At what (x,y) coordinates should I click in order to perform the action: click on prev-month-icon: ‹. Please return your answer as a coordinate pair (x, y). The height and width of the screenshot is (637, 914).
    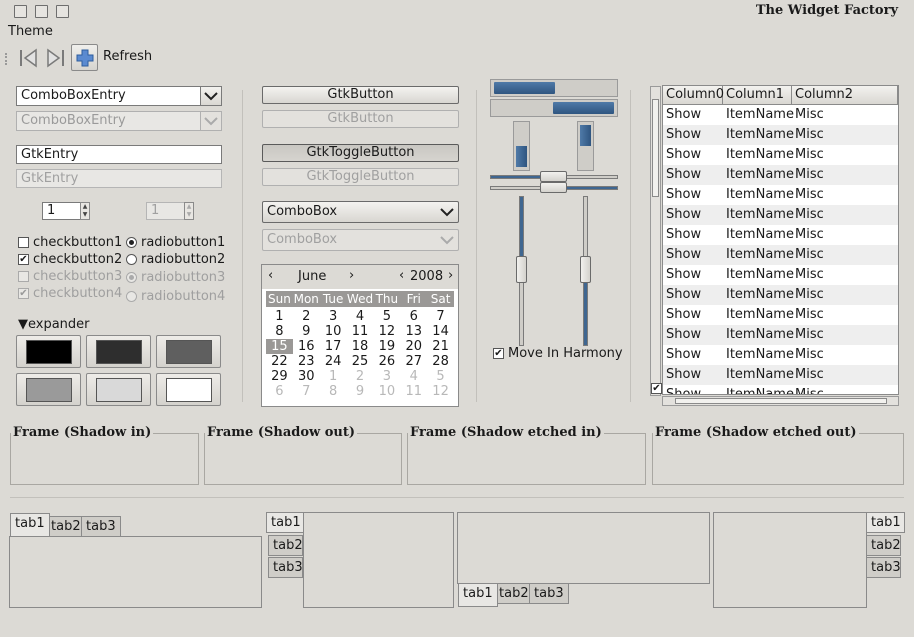
    Looking at the image, I should click on (270, 275).